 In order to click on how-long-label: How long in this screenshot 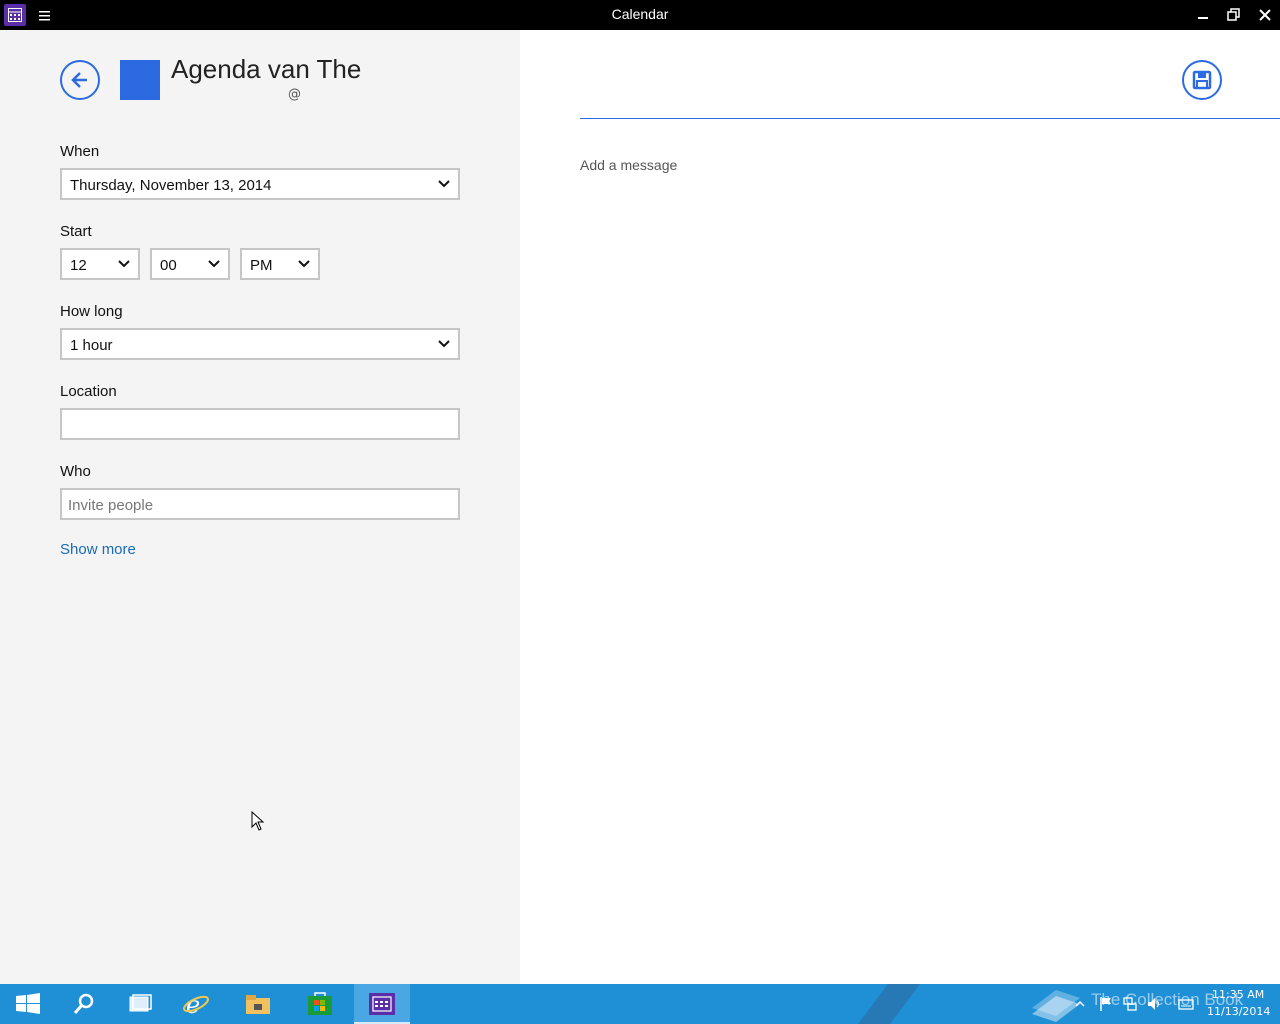, I will do `click(91, 311)`.